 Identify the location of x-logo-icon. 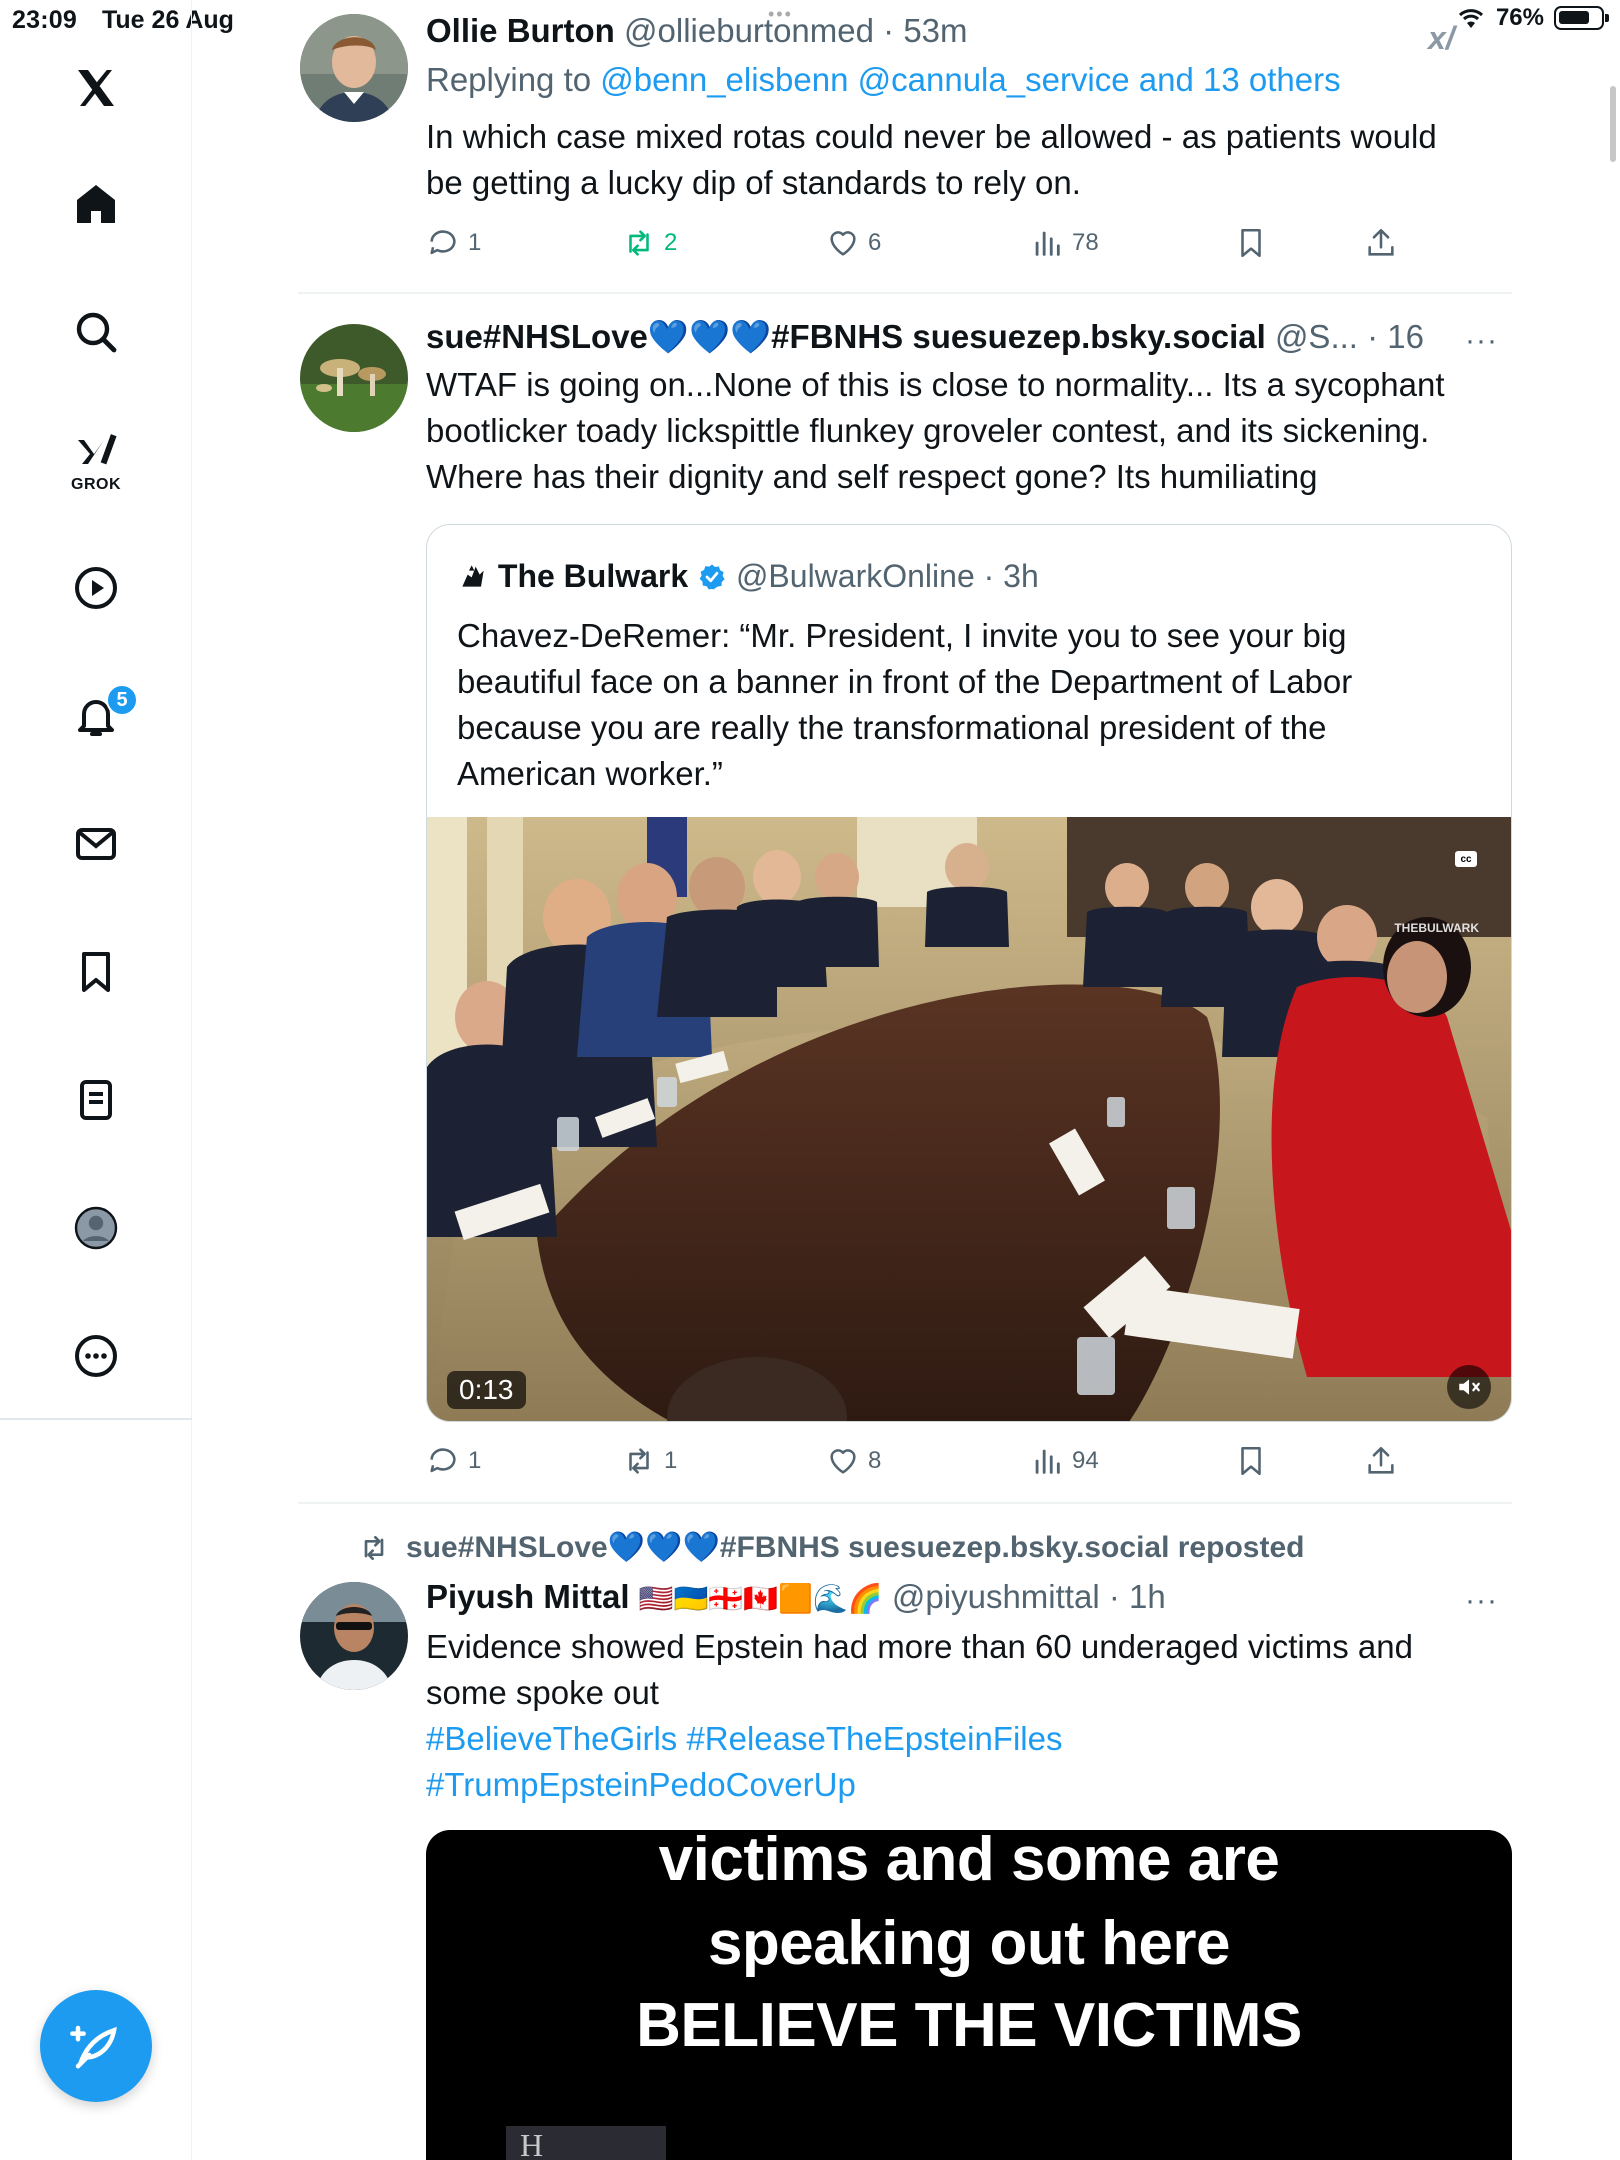
(96, 88).